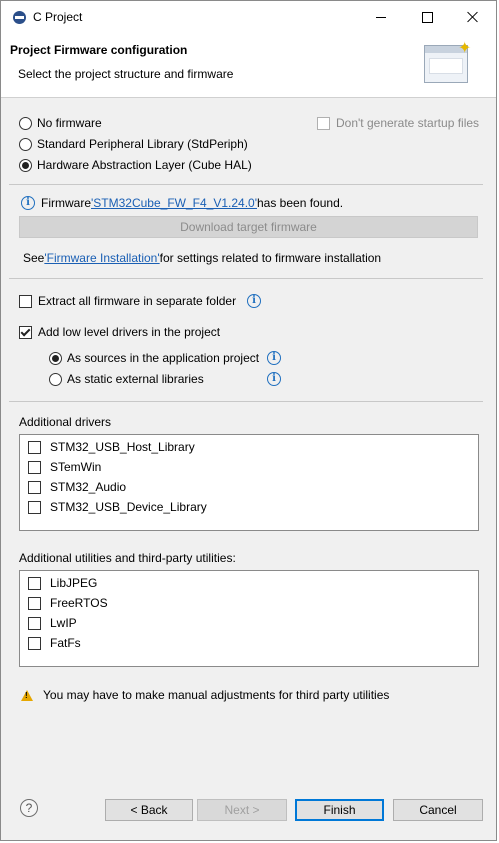 The height and width of the screenshot is (843, 499). Describe the element at coordinates (27, 695) in the screenshot. I see `warning-icon` at that location.